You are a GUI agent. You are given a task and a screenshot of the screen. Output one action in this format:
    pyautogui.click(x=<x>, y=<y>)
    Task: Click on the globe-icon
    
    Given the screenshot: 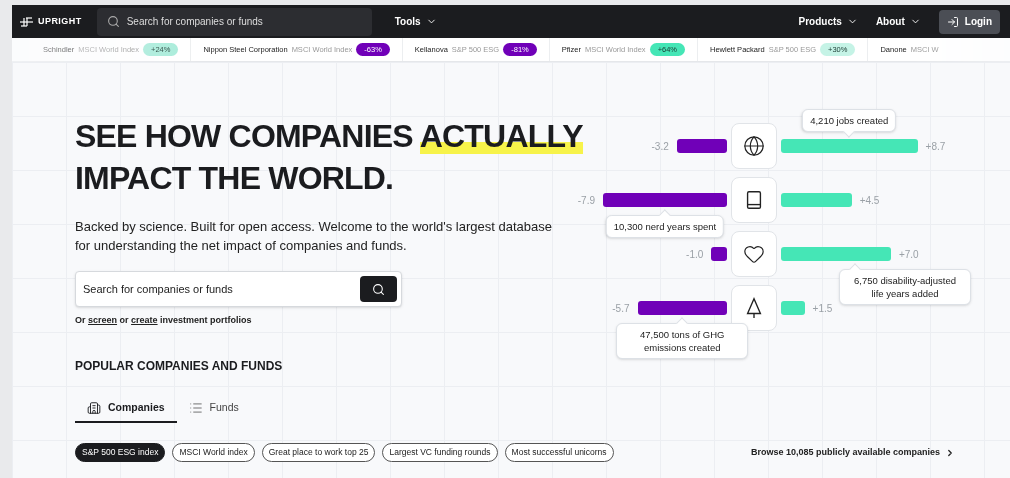 What is the action you would take?
    pyautogui.click(x=754, y=146)
    